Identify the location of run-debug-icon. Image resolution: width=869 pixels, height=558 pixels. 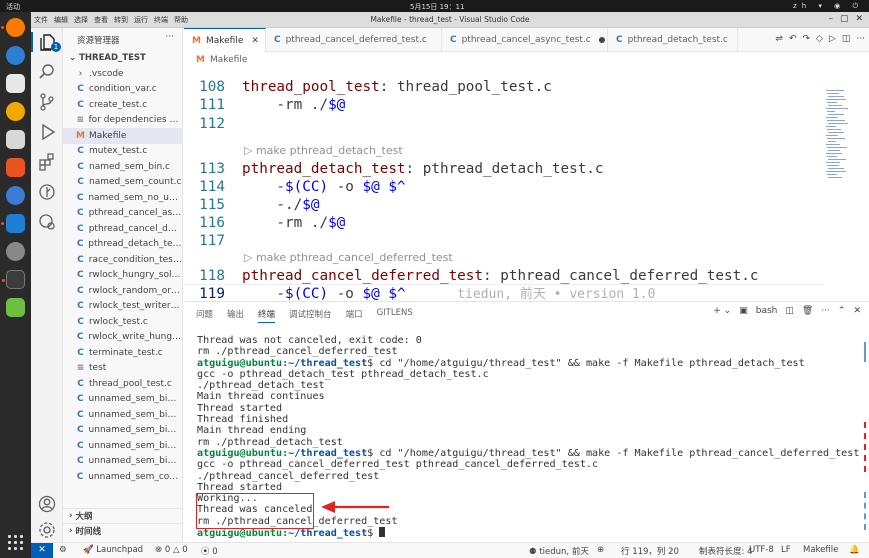
(47, 132).